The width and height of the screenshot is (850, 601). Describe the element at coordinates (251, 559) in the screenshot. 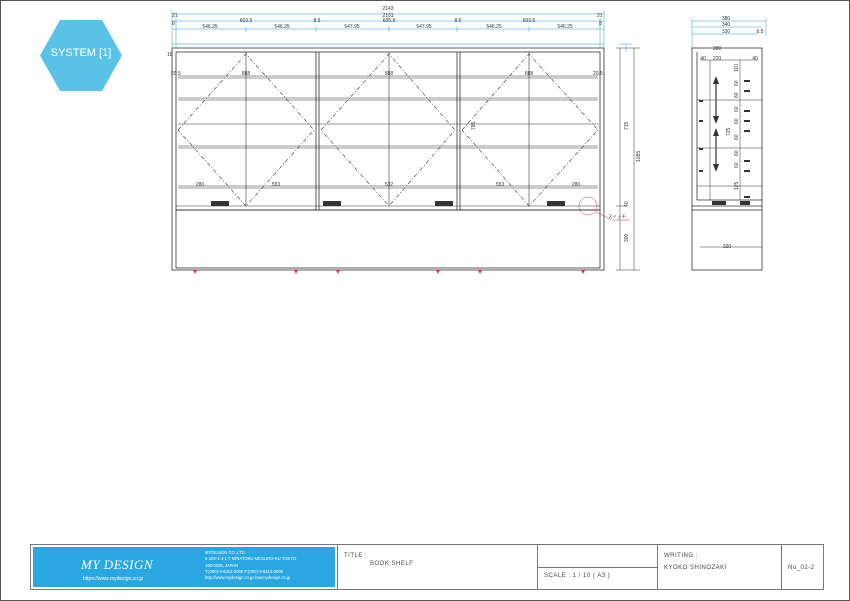

I see `company-info-line: 5-109-1-4-1-7 MINATOKU MEGURO-KU TOKYO` at that location.